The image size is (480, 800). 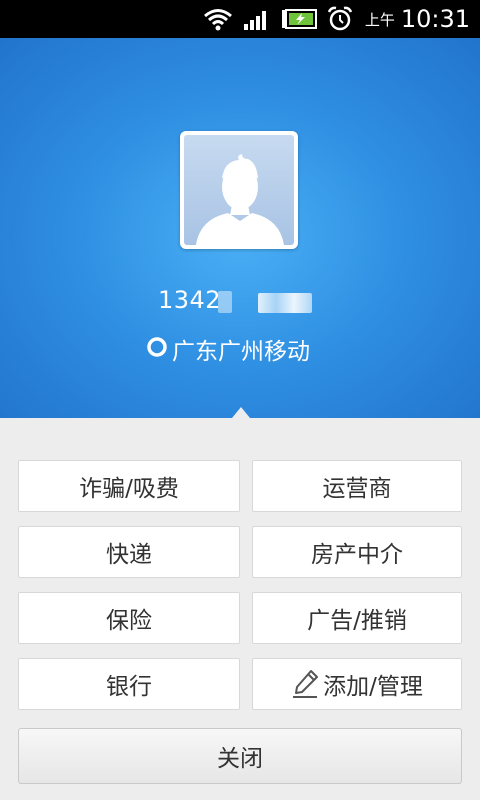 I want to click on tag-bank-button: 银行, so click(x=129, y=684).